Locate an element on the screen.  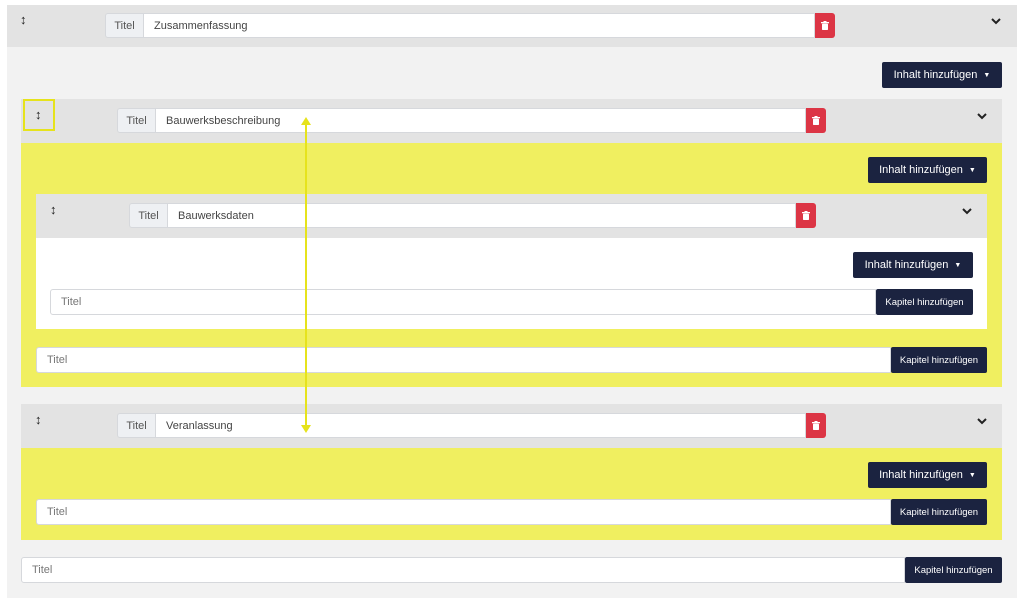
section-body-veranlassung is located at coordinates (511, 494).